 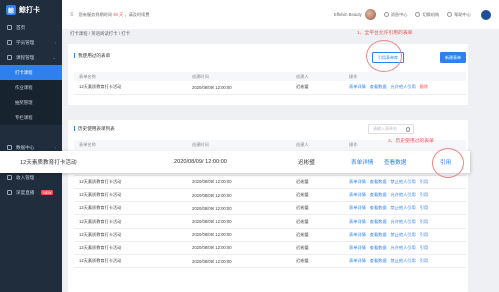 What do you see at coordinates (453, 57) in the screenshot?
I see `new-form-button: 新建表单` at bounding box center [453, 57].